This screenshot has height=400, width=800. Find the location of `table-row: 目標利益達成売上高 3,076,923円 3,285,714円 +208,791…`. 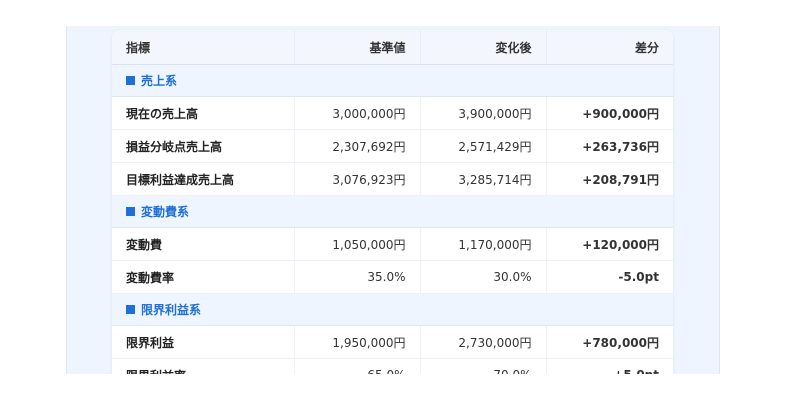

table-row: 目標利益達成売上高 3,076,923円 3,285,714円 +208,791… is located at coordinates (392, 179).